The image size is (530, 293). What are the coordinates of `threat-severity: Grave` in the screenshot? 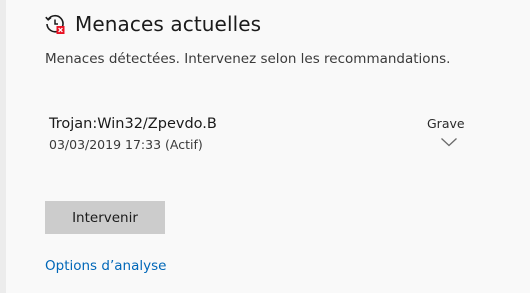 It's located at (446, 123).